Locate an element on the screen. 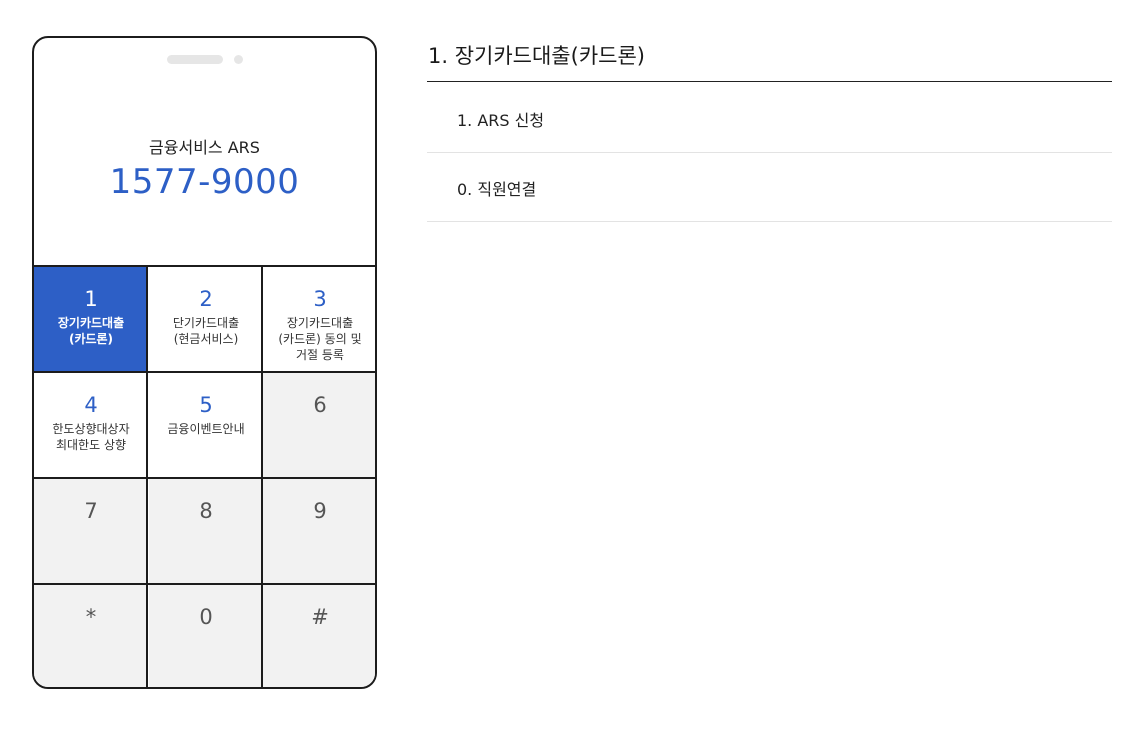 The height and width of the screenshot is (744, 1144). key-number: 8 is located at coordinates (206, 511).